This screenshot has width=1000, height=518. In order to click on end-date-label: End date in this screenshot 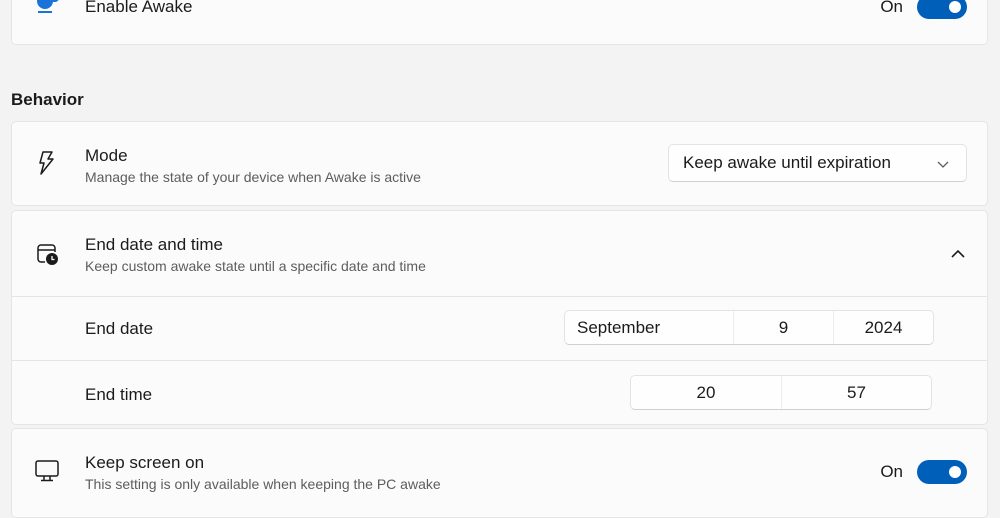, I will do `click(119, 328)`.